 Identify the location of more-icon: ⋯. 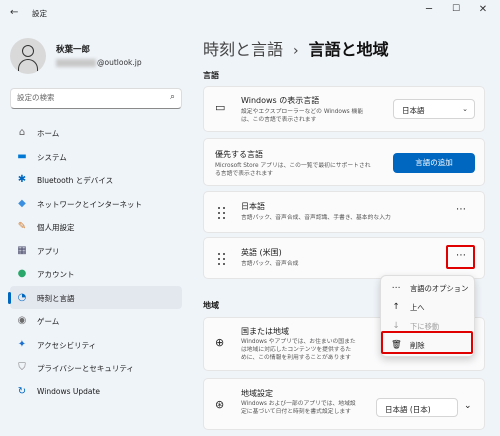
(396, 288).